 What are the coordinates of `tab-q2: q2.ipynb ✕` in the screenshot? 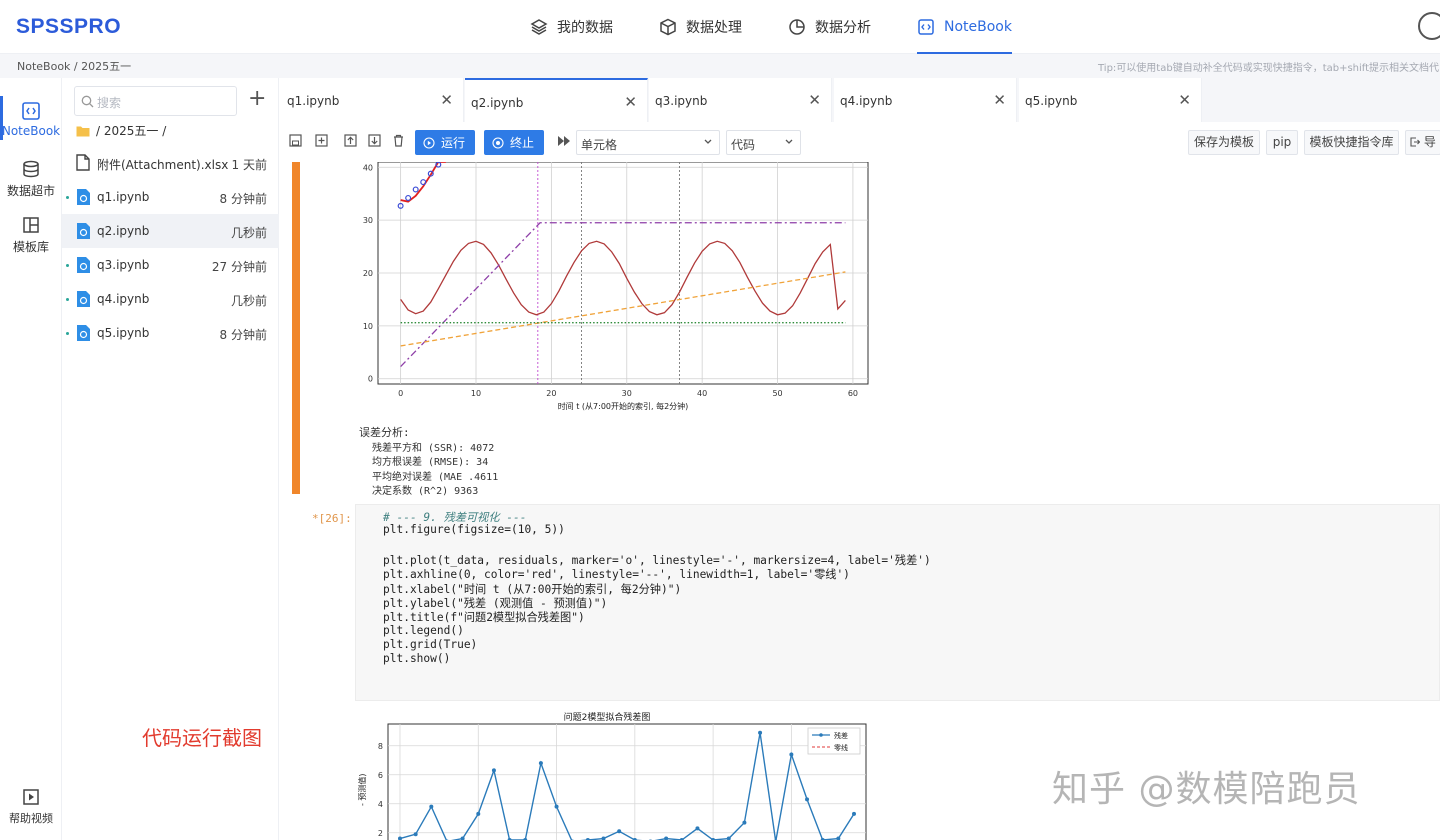 It's located at (556, 100).